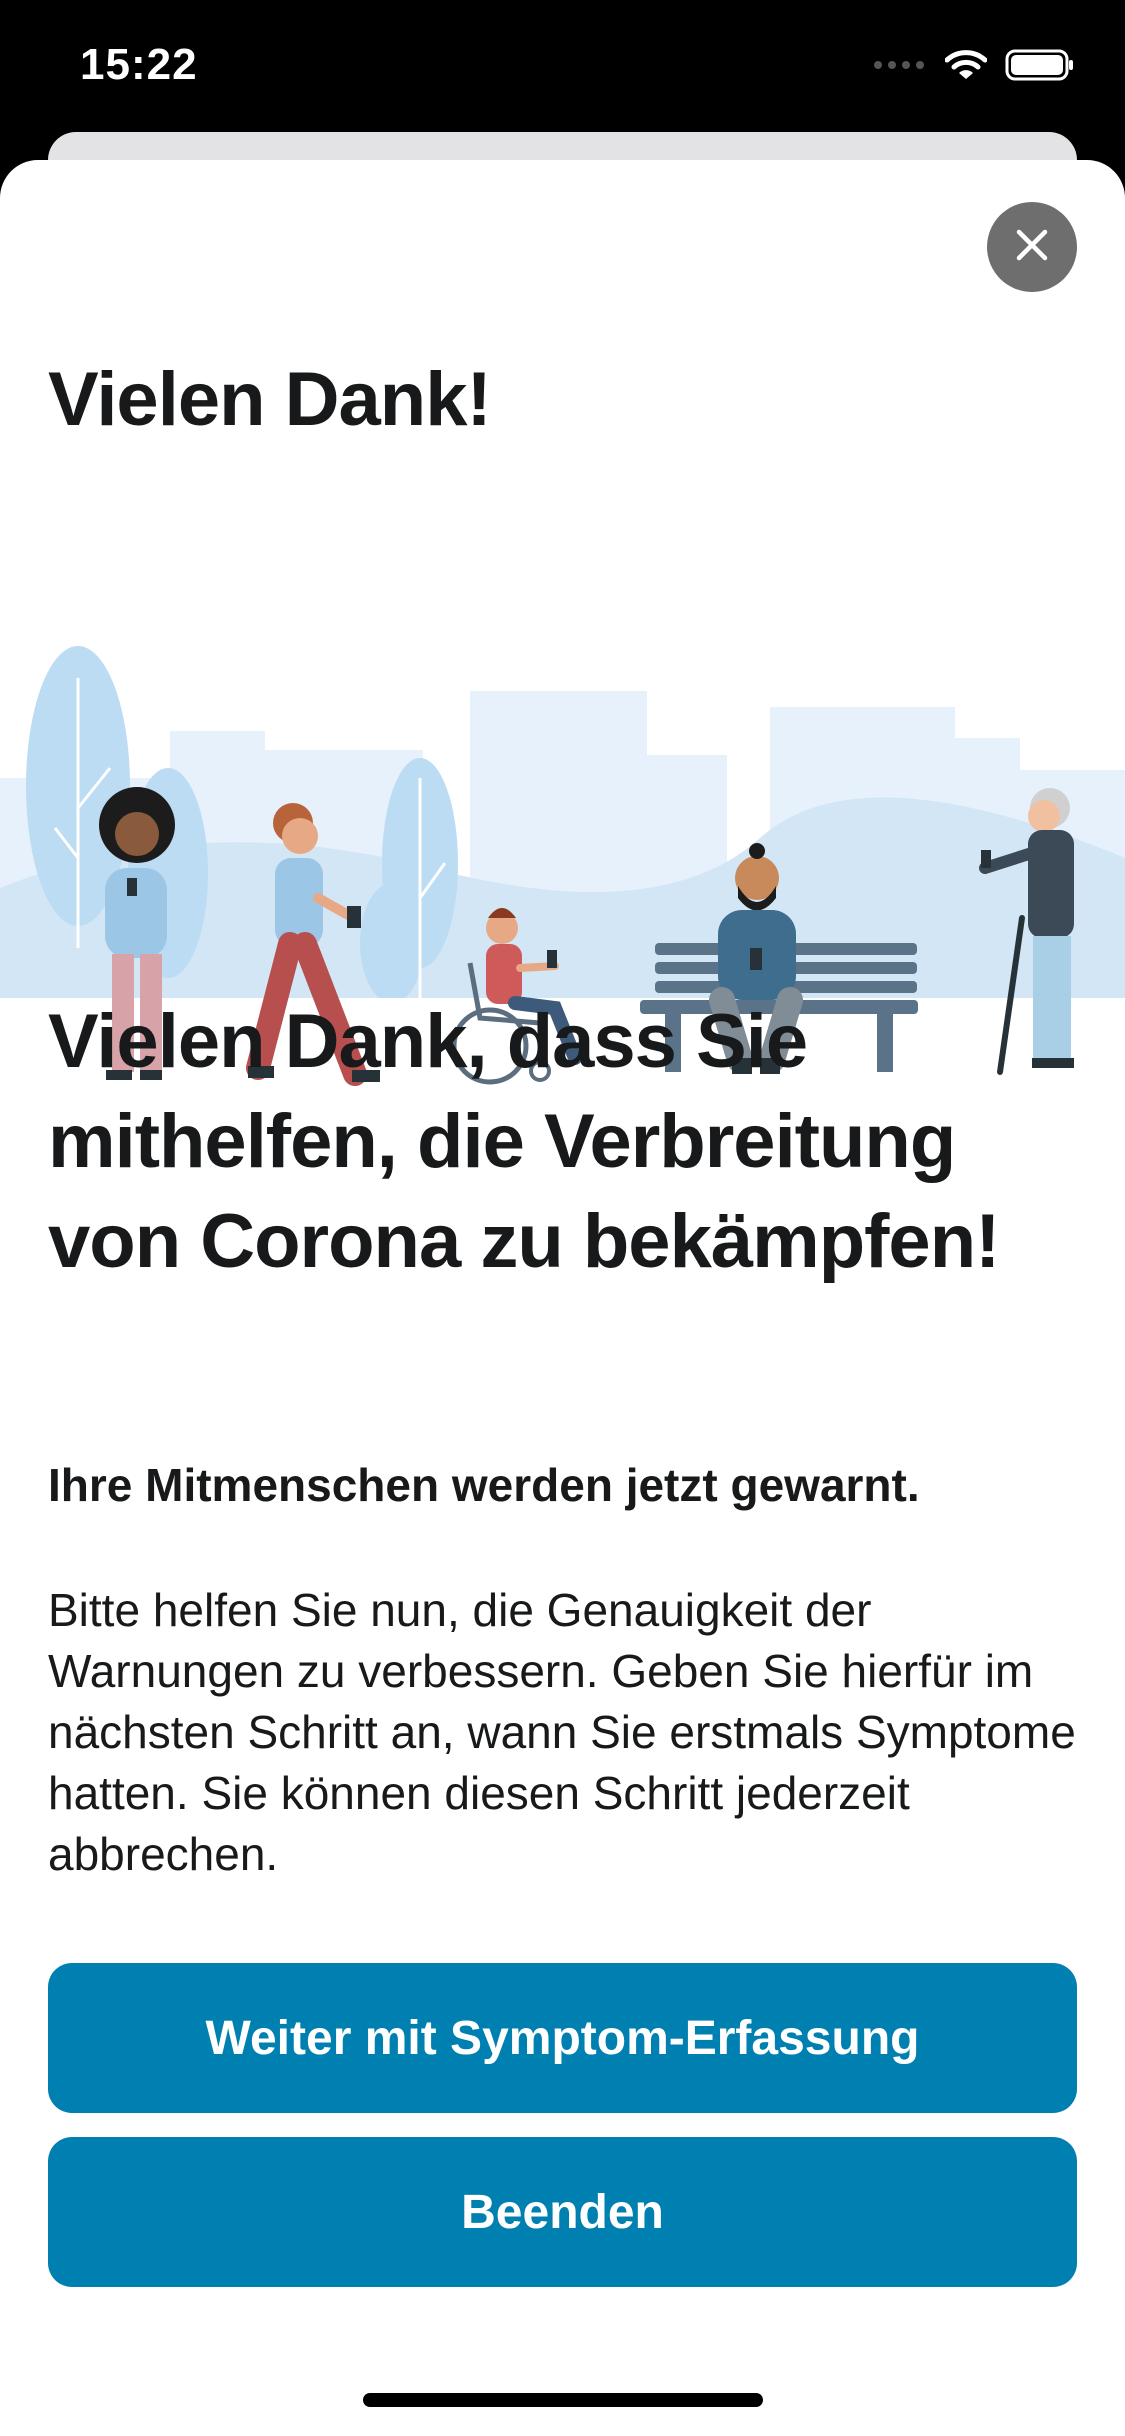 This screenshot has width=1125, height=2436. Describe the element at coordinates (900, 67) in the screenshot. I see `cellular-signal-icon` at that location.